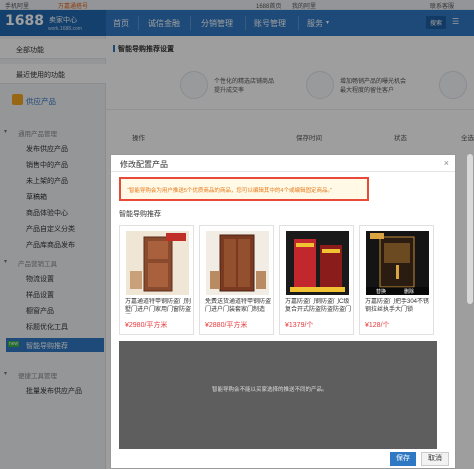  I want to click on notice-box: “智能导购会为用户推送5个优质商品的商品，您可以编辑其中的4个或编辑固定商品。”, so click(244, 189).